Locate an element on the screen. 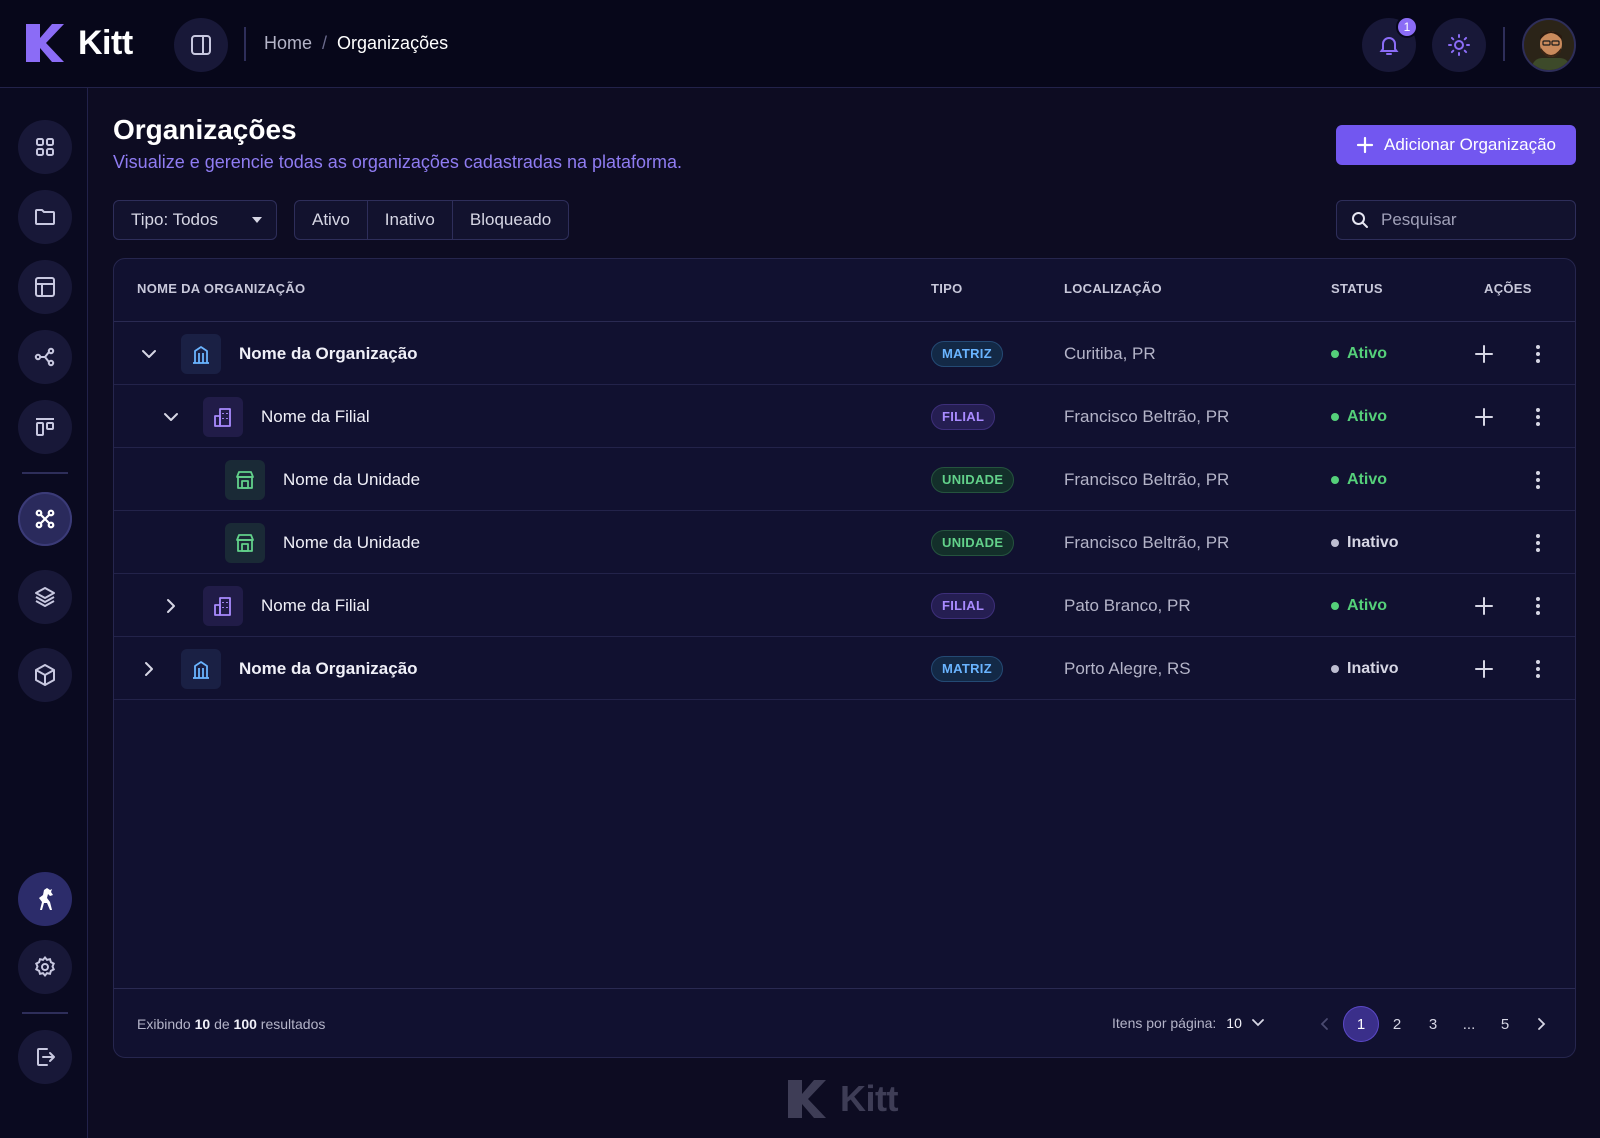 The width and height of the screenshot is (1600, 1138). search-icon is located at coordinates (1360, 220).